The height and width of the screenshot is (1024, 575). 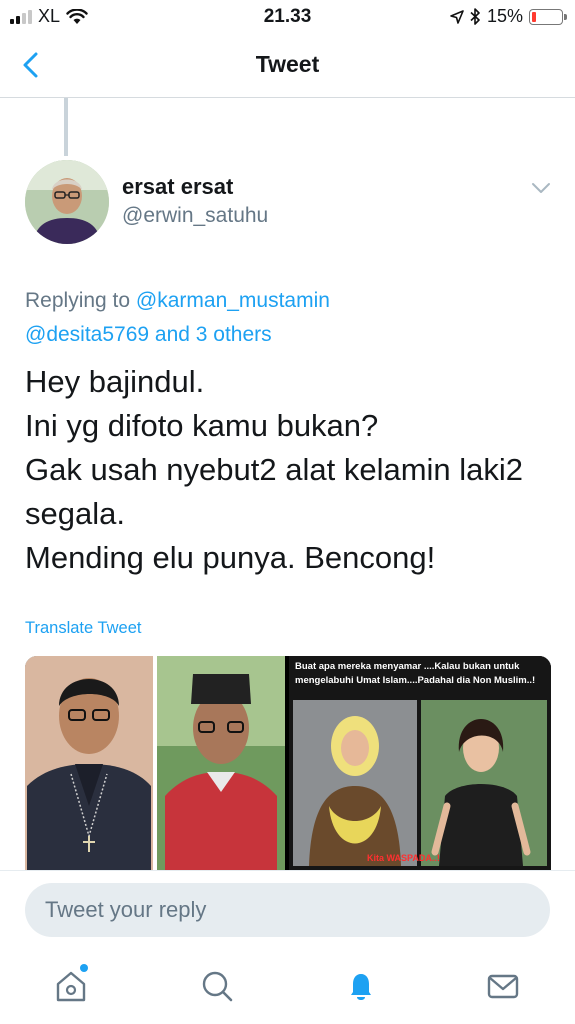 I want to click on status-bar: XL 21.33 15%, so click(x=287, y=17).